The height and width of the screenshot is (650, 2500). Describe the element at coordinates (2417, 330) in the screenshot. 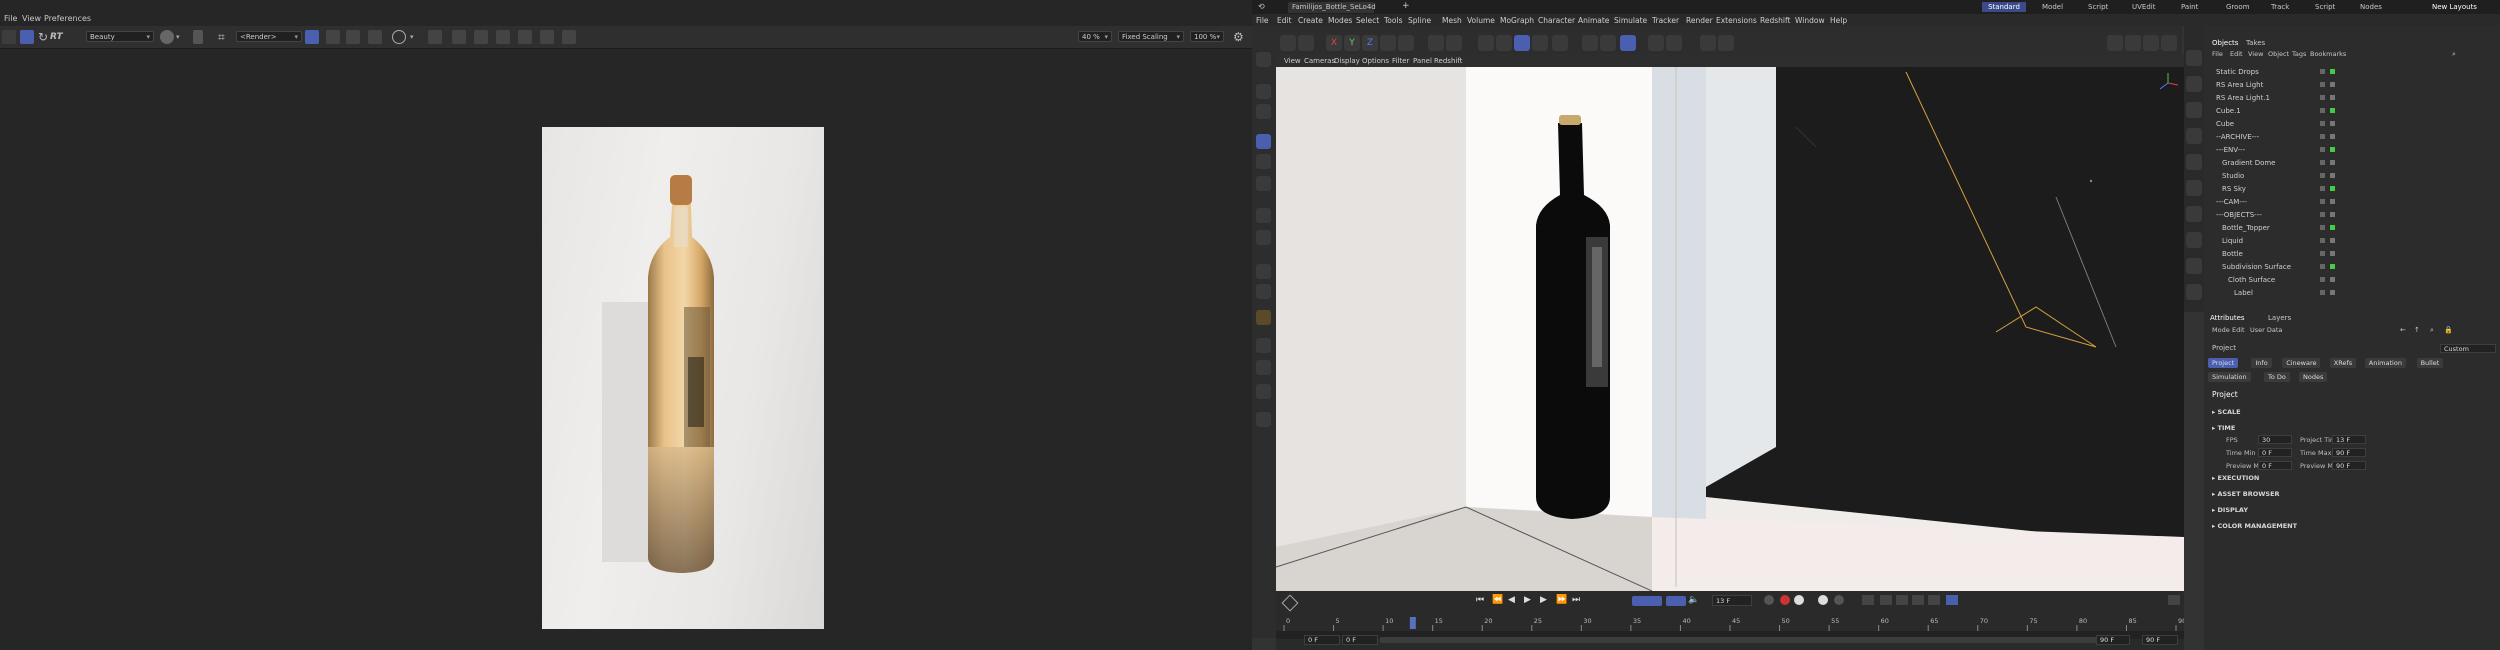

I see `up-arrow-icon: ↑` at that location.